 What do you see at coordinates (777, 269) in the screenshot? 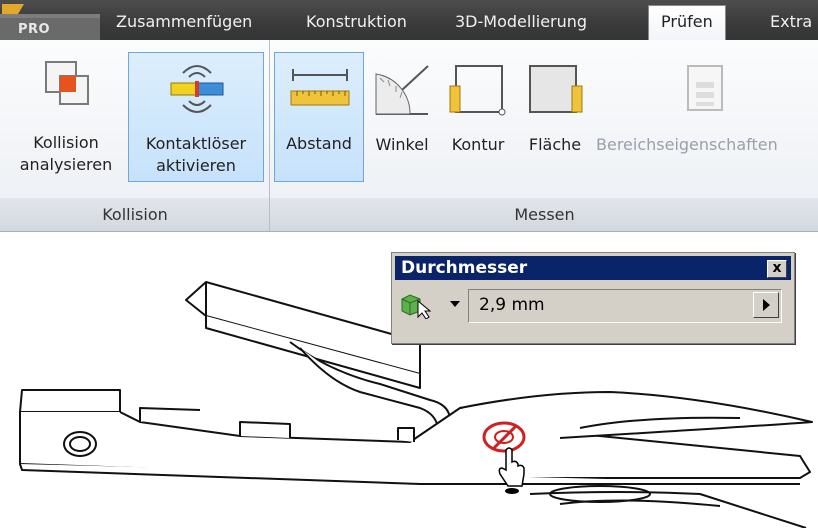
I see `close-button: x` at bounding box center [777, 269].